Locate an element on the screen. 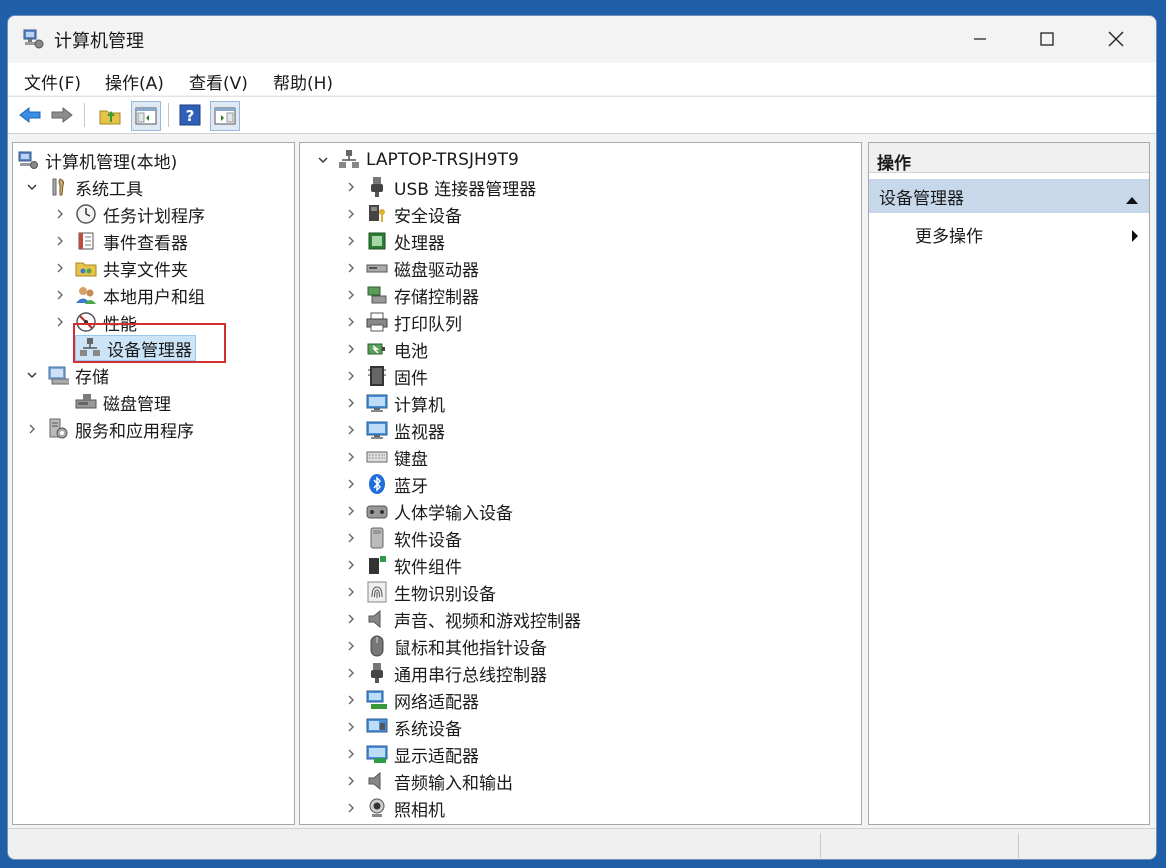  device-category-item: 通用串行总线控制器 is located at coordinates (444, 673).